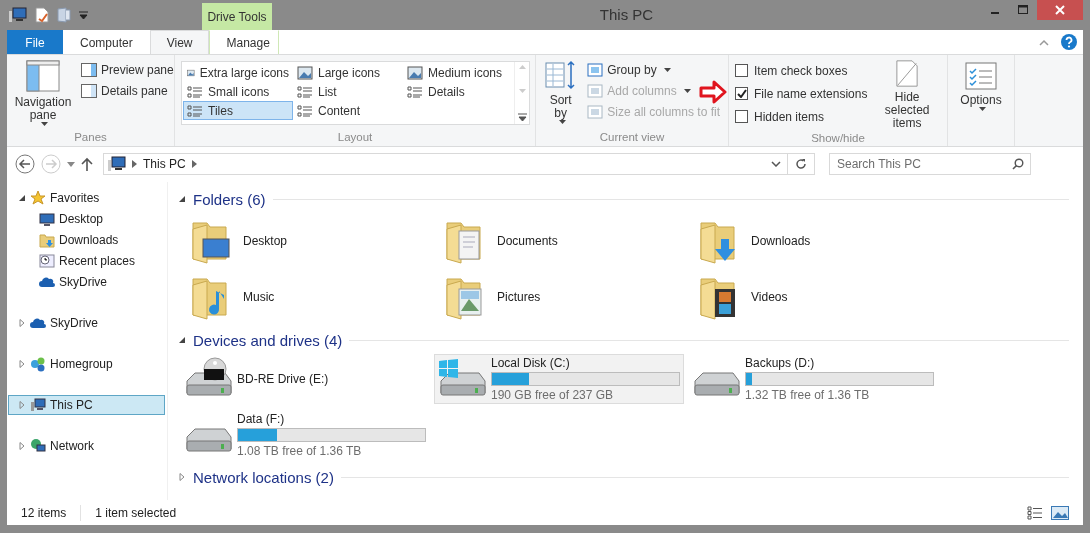 The width and height of the screenshot is (1090, 533). What do you see at coordinates (1060, 10) in the screenshot?
I see `close-button` at bounding box center [1060, 10].